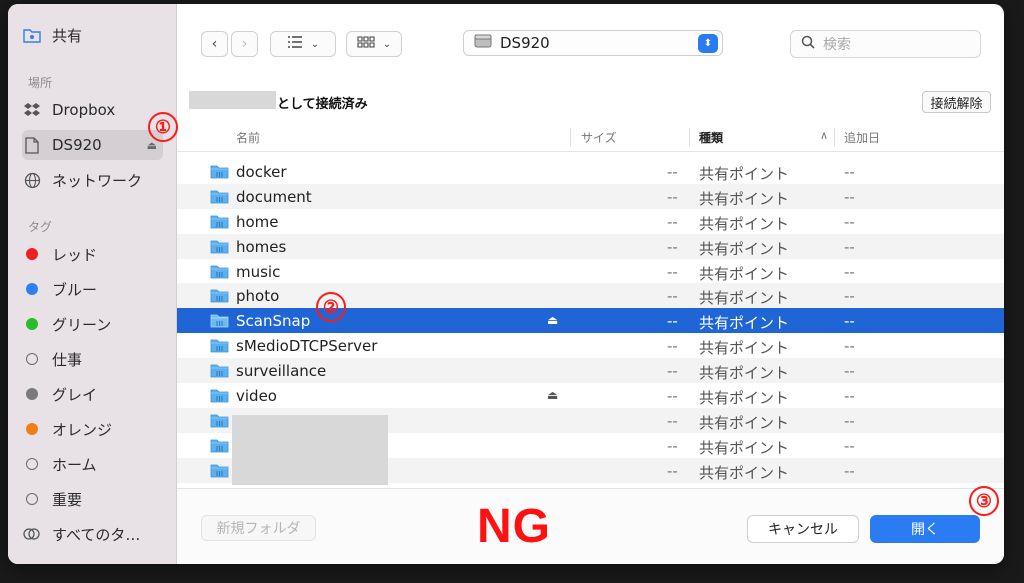  I want to click on cancel-button: キャンセル, so click(803, 529).